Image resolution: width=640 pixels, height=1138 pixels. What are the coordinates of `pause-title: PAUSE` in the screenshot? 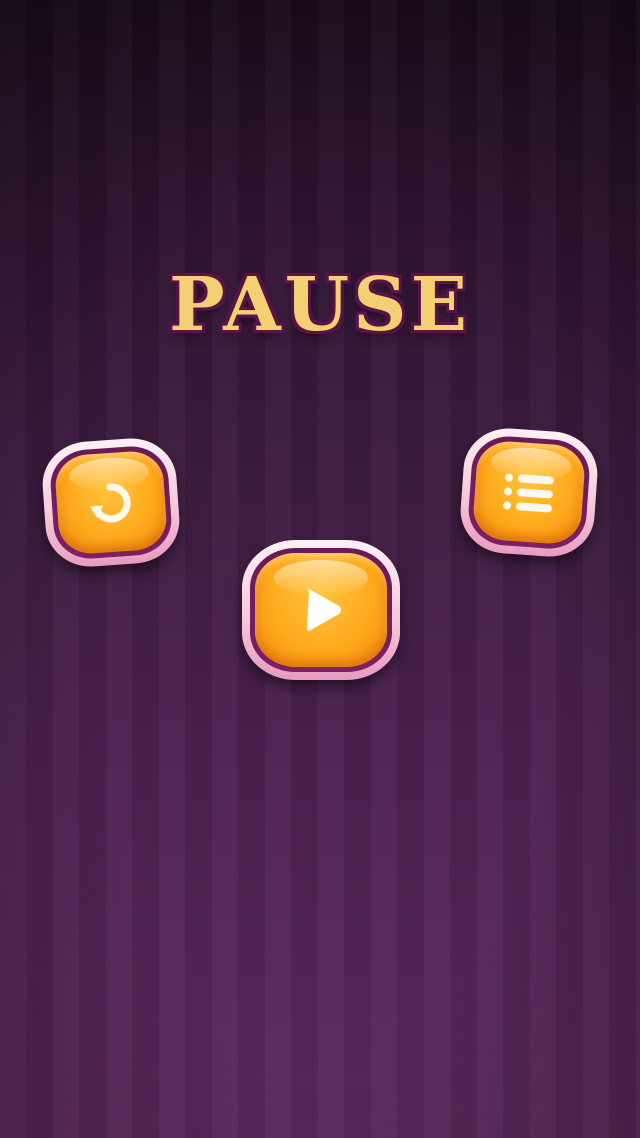 It's located at (320, 305).